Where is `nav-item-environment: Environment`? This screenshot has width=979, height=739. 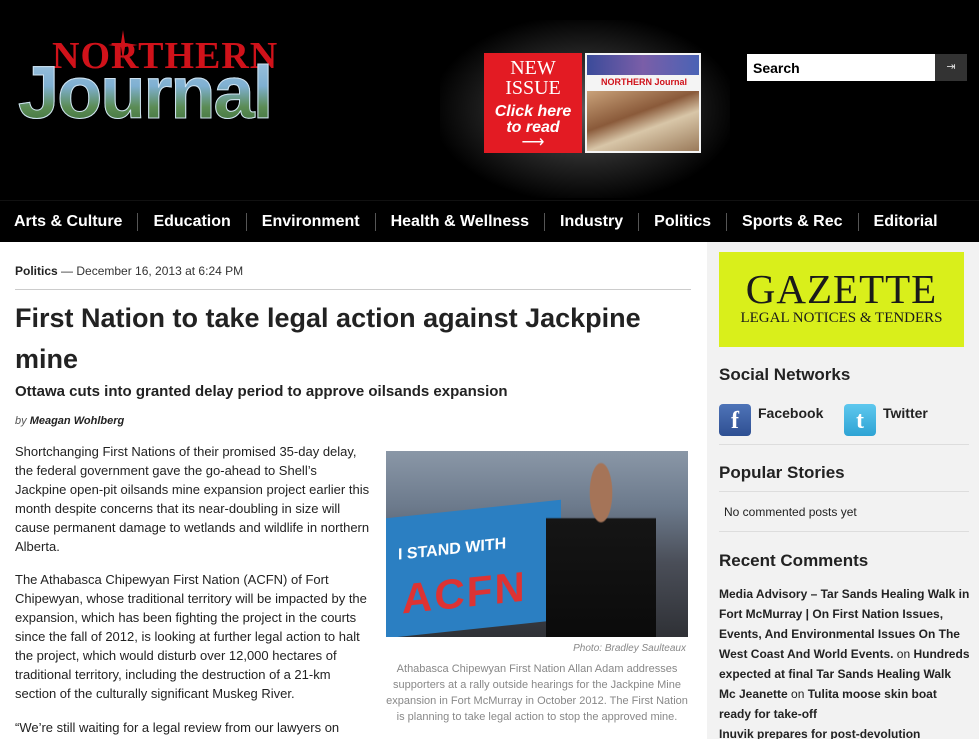
nav-item-environment: Environment is located at coordinates (311, 222).